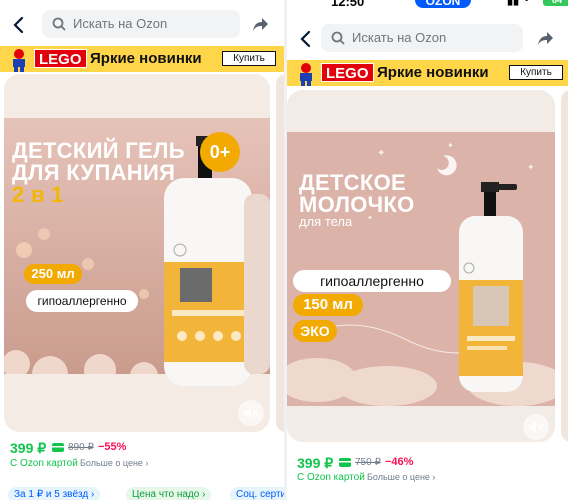 Image resolution: width=568 pixels, height=500 pixels. What do you see at coordinates (352, 182) in the screenshot?
I see `headline-line-1: ДЕТСКОЕ` at bounding box center [352, 182].